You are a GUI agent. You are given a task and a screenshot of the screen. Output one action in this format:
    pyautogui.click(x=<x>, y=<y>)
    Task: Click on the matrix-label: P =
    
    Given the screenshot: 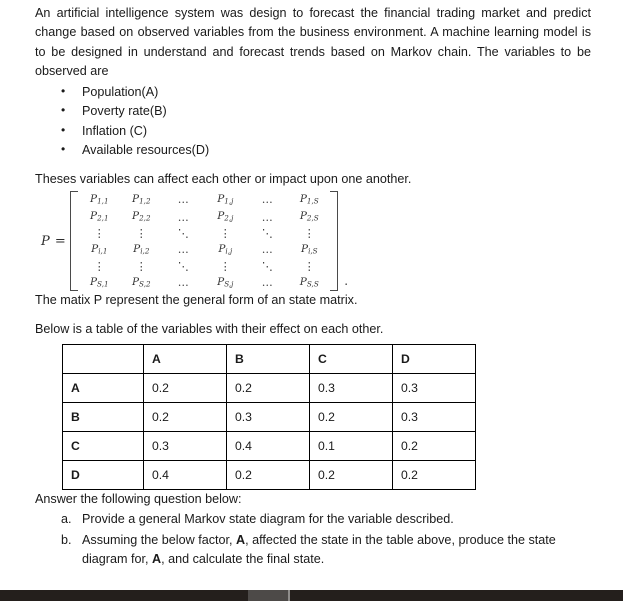 What is the action you would take?
    pyautogui.click(x=54, y=241)
    